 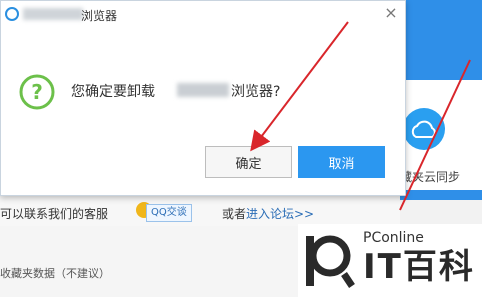 I want to click on cancel-button: 取消, so click(x=341, y=162).